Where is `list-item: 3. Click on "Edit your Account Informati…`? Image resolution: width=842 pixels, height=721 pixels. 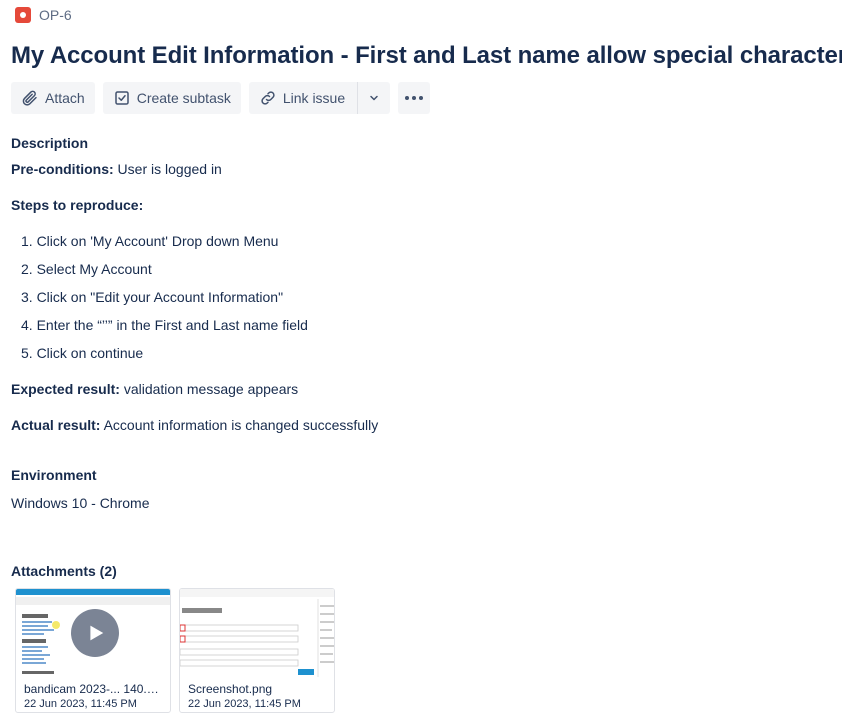 list-item: 3. Click on "Edit your Account Informati… is located at coordinates (152, 297).